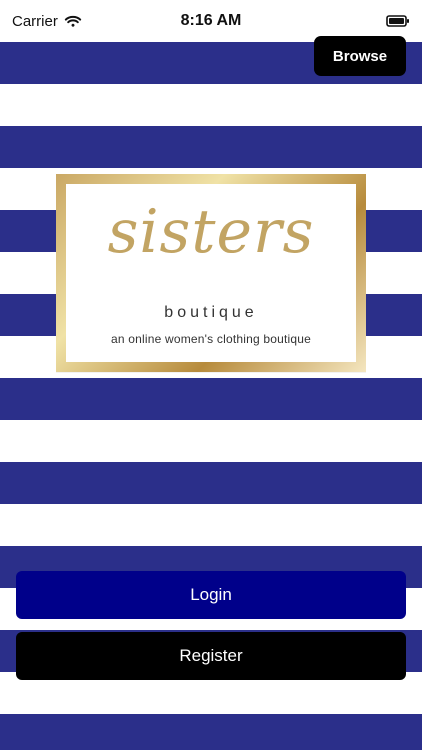 The image size is (422, 750). What do you see at coordinates (211, 20) in the screenshot?
I see `status-time: 8:16 AM` at bounding box center [211, 20].